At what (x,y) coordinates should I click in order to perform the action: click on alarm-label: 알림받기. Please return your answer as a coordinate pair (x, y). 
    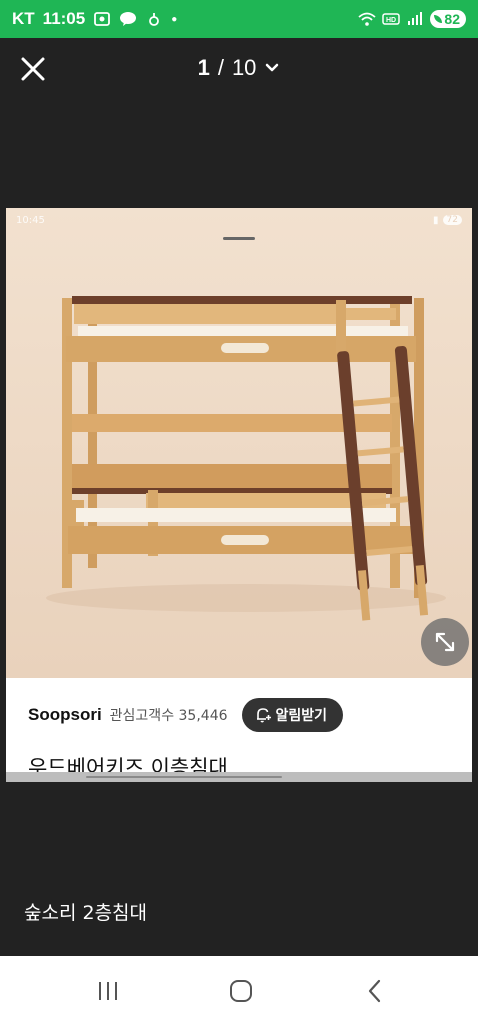
    Looking at the image, I should click on (301, 716).